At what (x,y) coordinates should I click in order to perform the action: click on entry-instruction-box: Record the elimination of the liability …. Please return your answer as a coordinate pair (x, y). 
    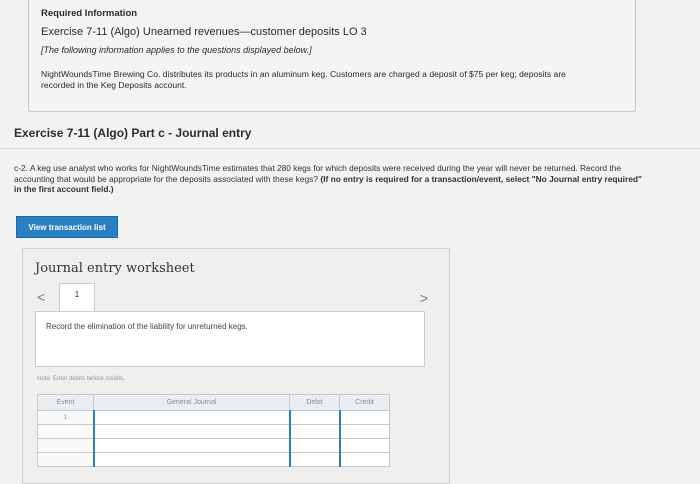
    Looking at the image, I should click on (230, 339).